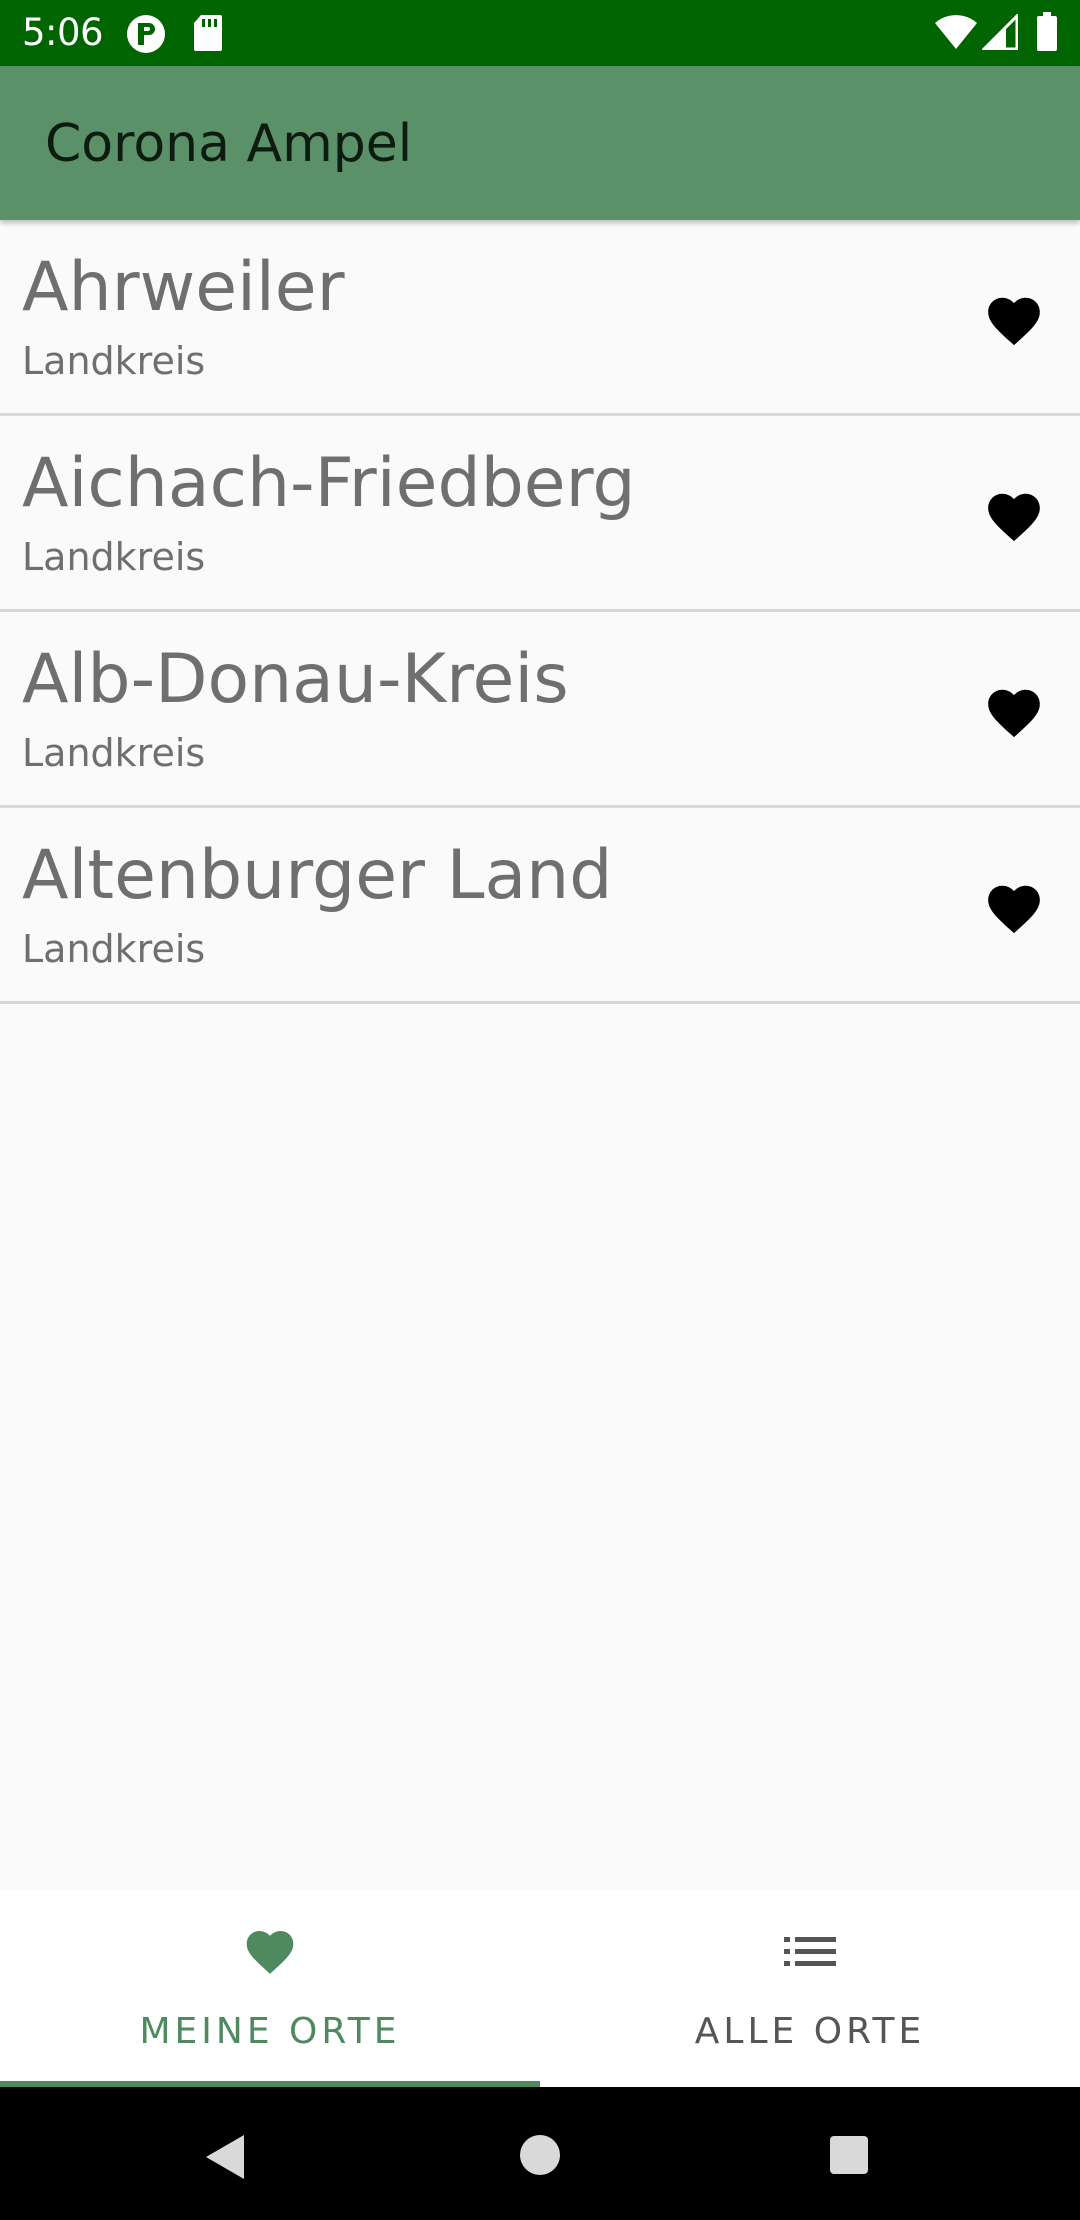 Image resolution: width=1080 pixels, height=2220 pixels. What do you see at coordinates (1000, 32) in the screenshot?
I see `signal-icon` at bounding box center [1000, 32].